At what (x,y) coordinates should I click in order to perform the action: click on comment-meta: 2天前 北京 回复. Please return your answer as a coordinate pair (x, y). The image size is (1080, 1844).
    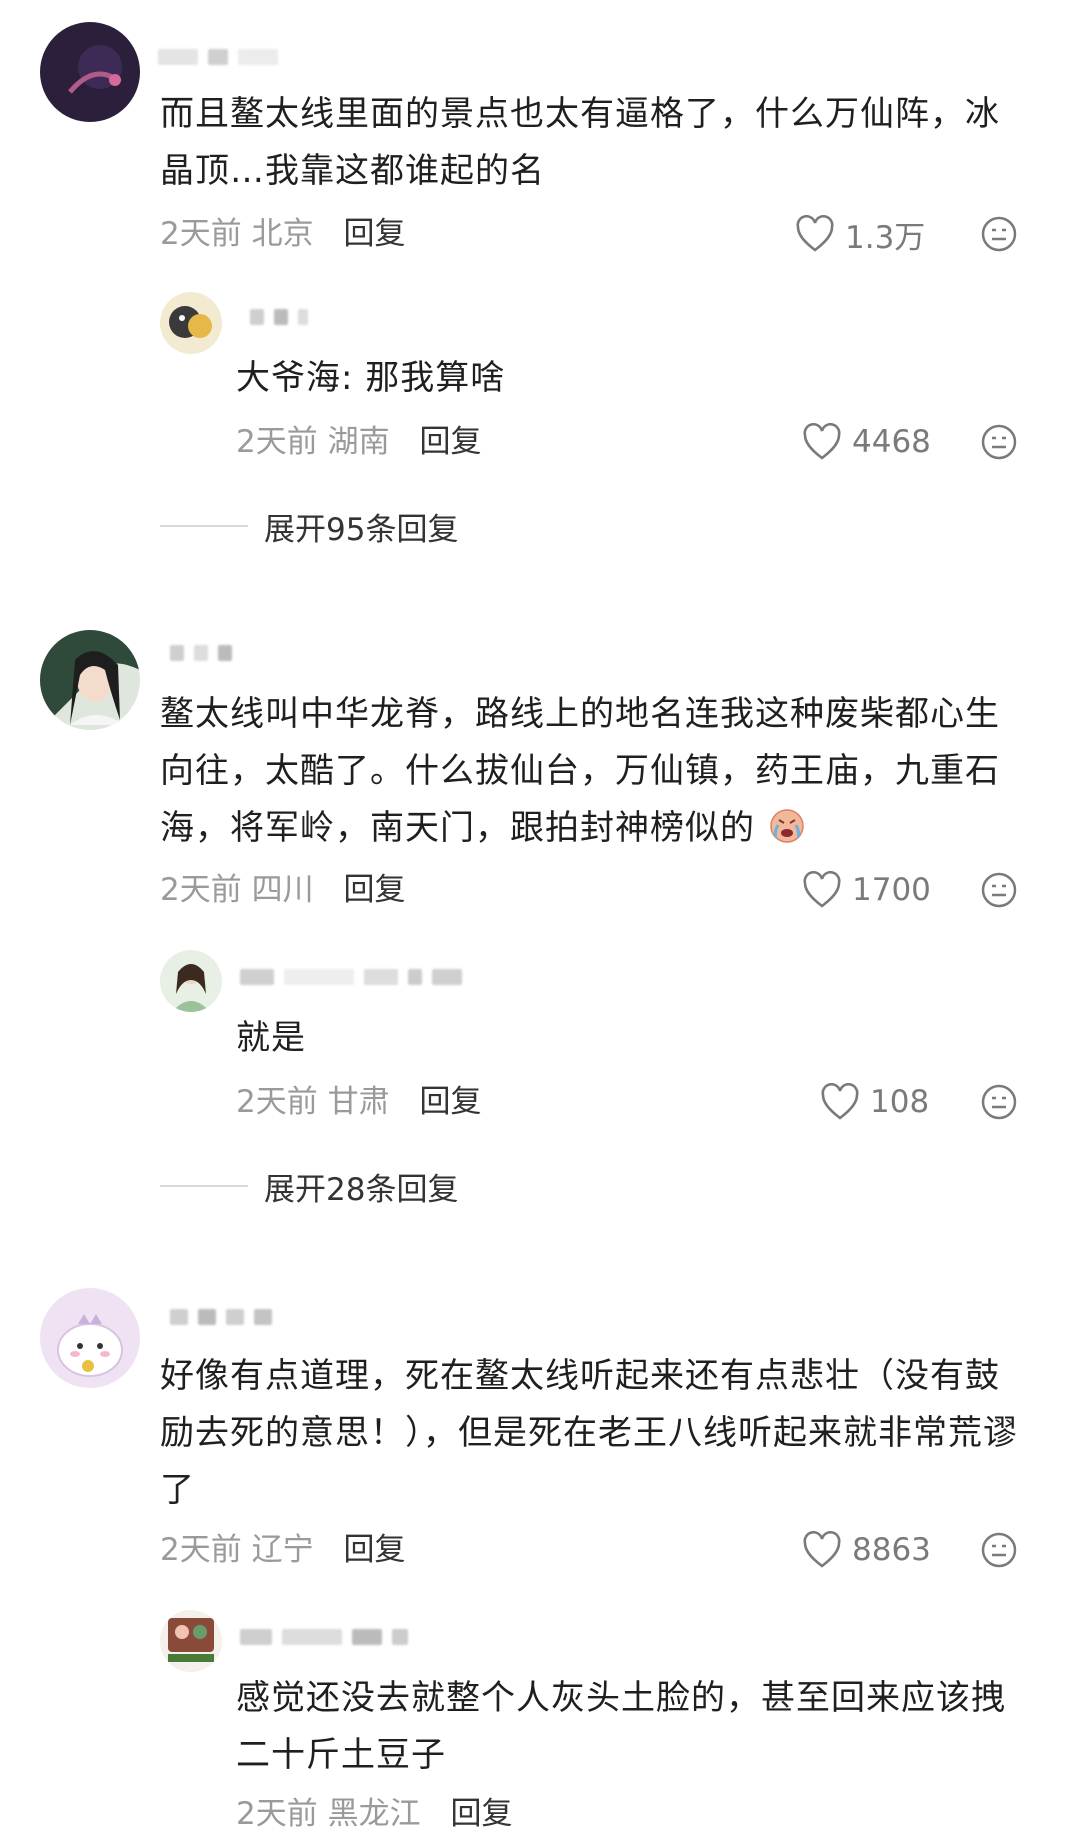
    Looking at the image, I should click on (282, 234).